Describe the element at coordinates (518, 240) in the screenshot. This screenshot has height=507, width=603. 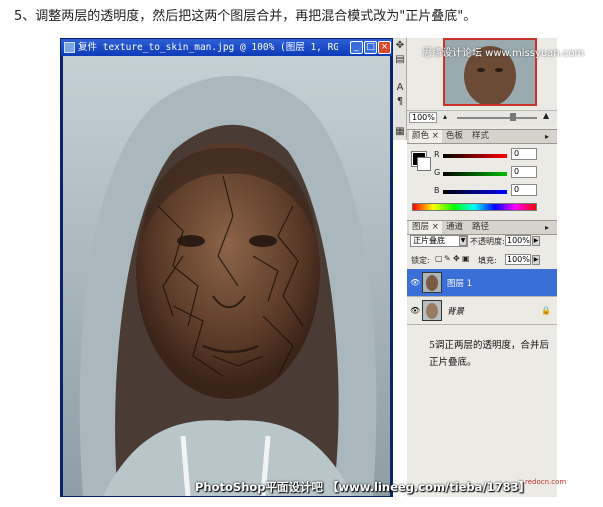
I see `opacity-field: 100%` at that location.